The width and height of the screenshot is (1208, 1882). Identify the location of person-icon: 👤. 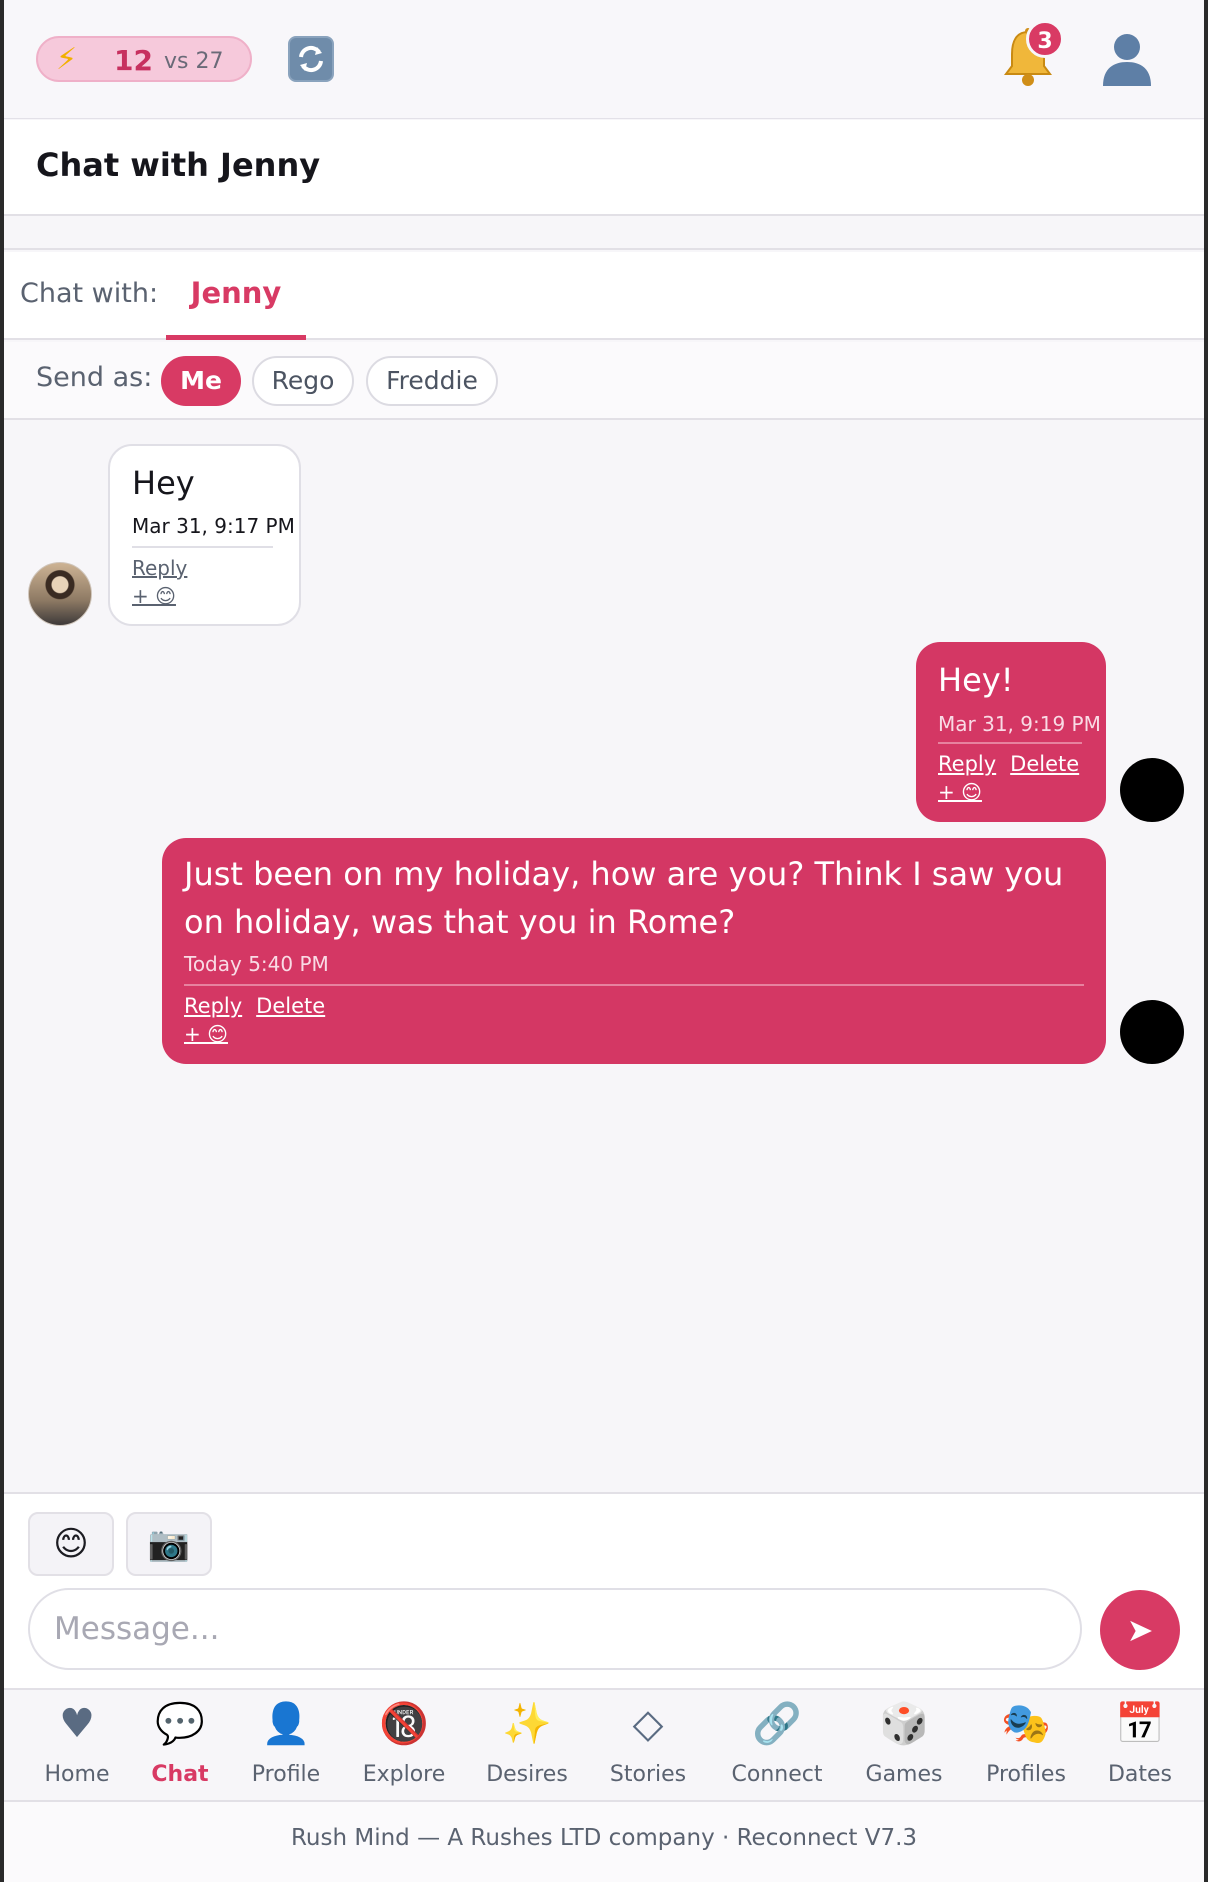
(286, 1724).